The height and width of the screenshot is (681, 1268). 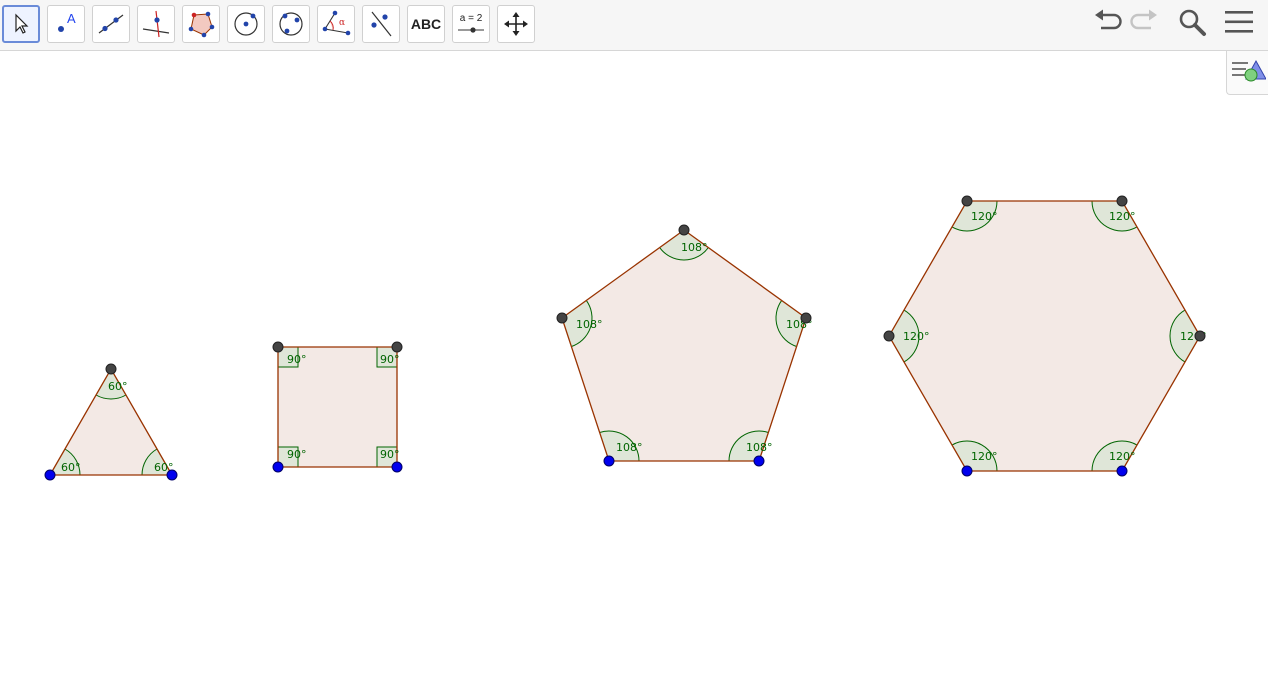 I want to click on circle-center-point-icon, so click(x=246, y=24).